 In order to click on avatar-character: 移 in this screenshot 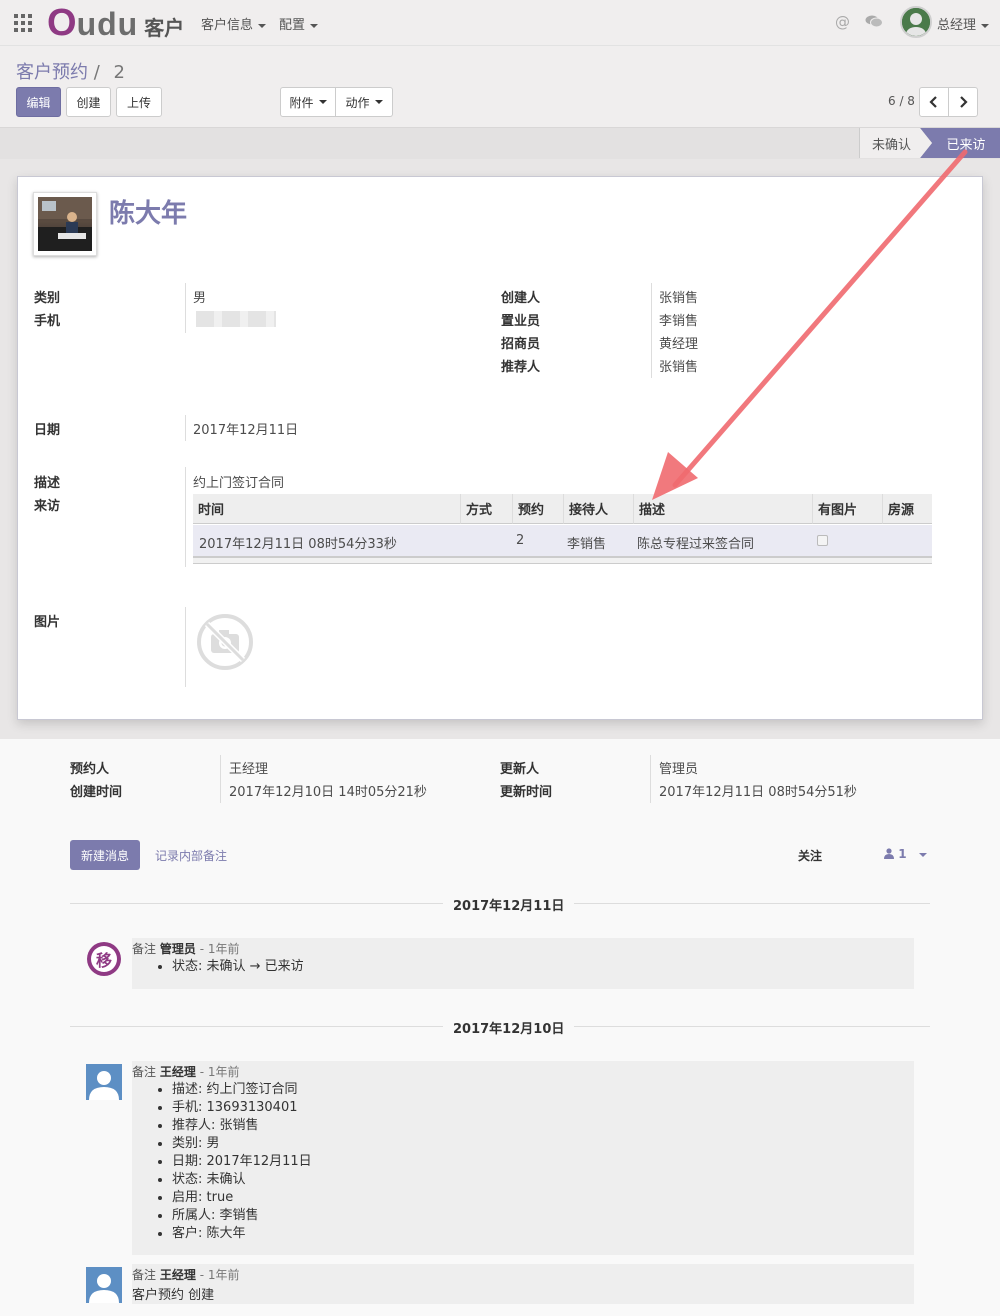, I will do `click(103, 960)`.